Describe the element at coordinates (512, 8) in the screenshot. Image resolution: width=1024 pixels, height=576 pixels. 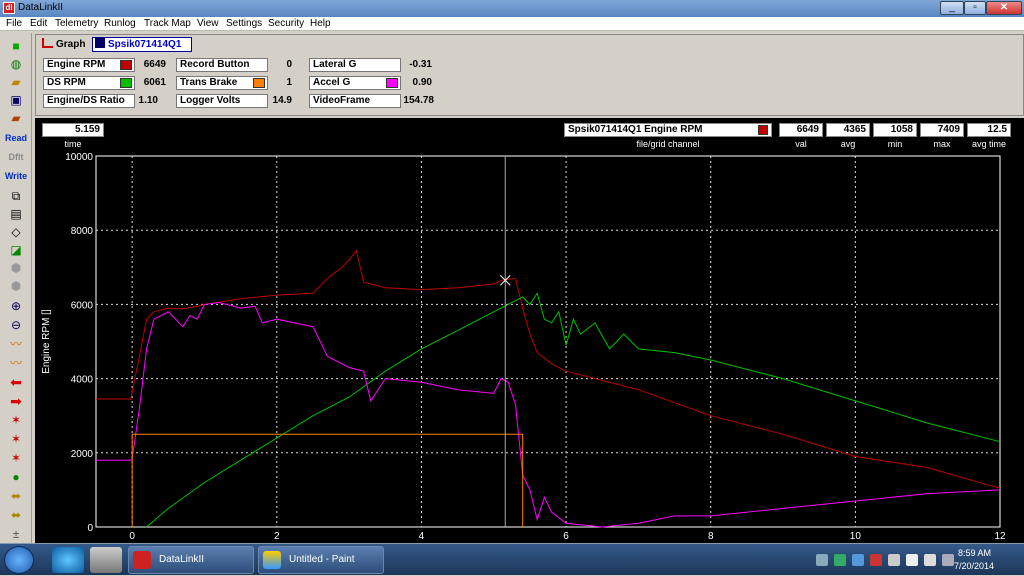
I see `title-bar: dl DataLinkII _ ▫ ✕` at that location.